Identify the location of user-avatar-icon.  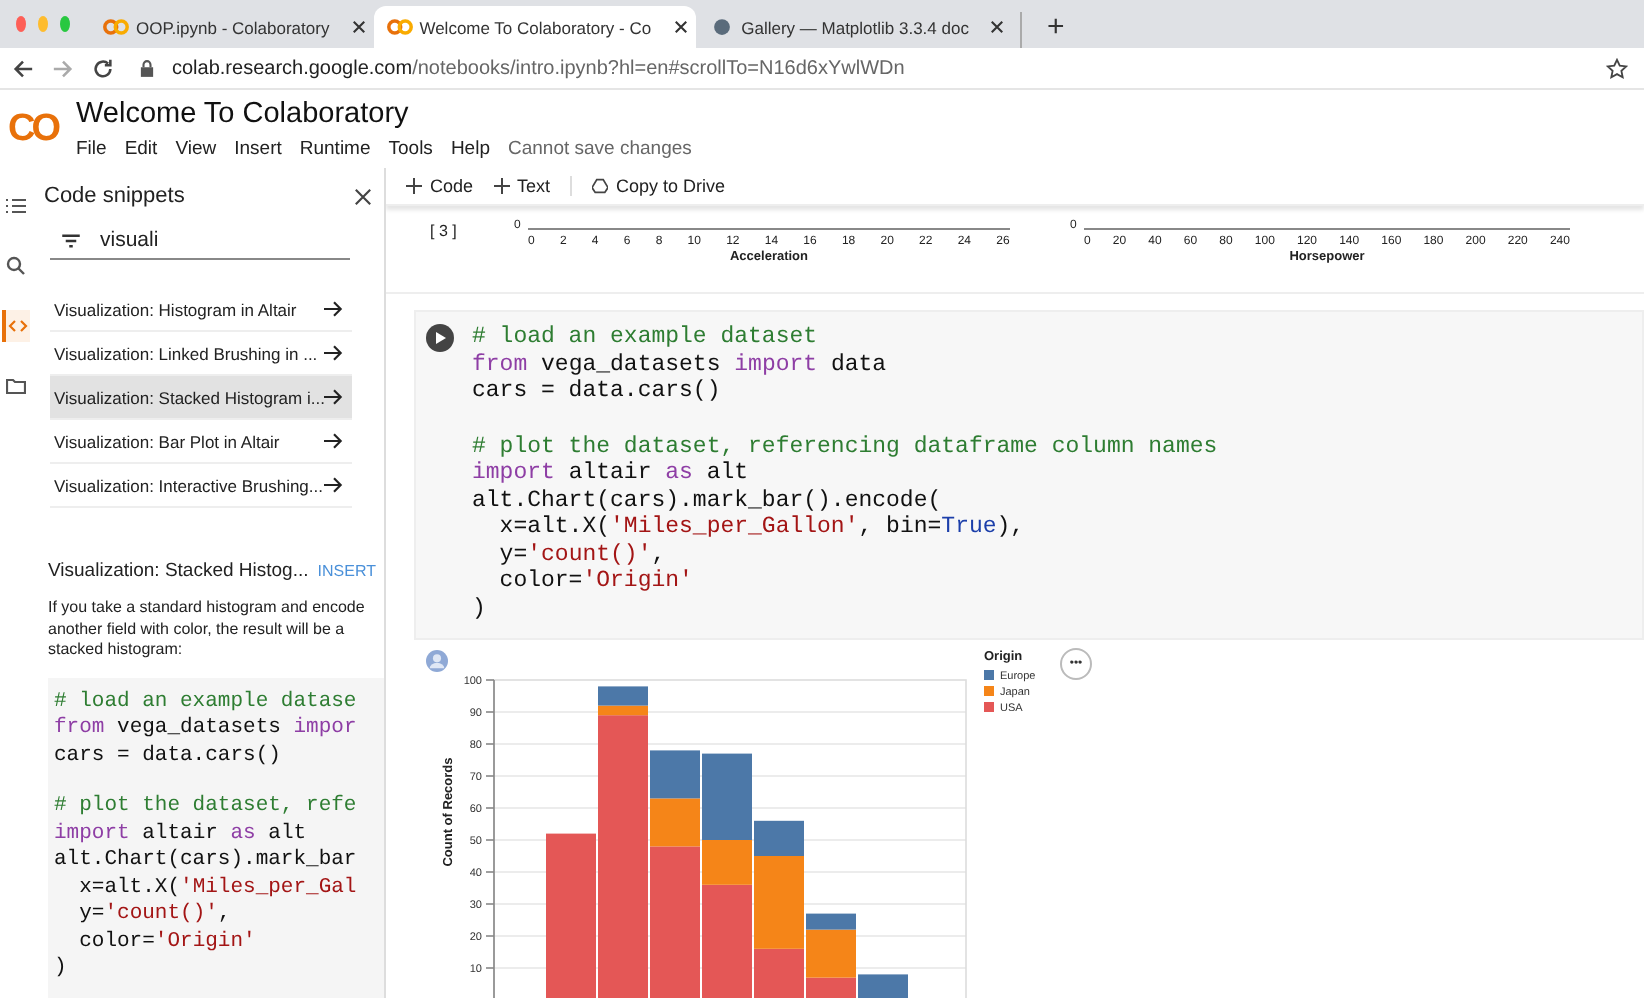
(437, 661).